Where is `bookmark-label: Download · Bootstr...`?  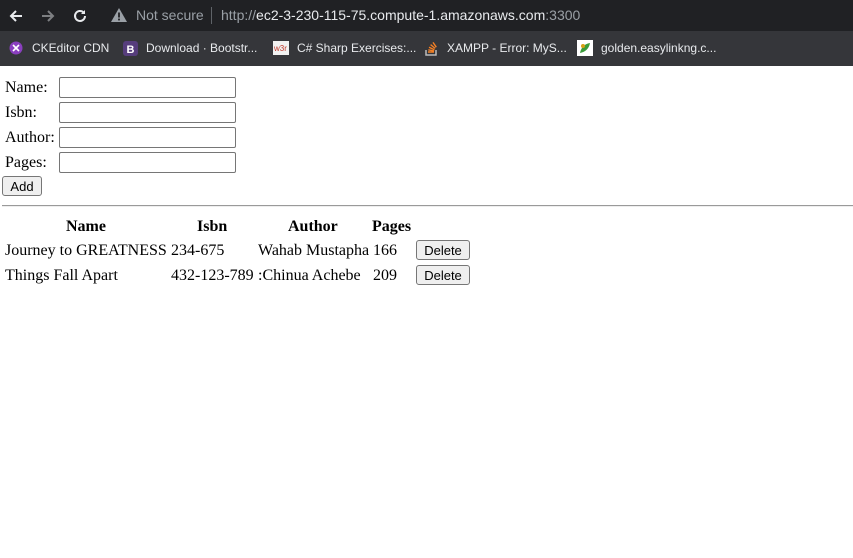
bookmark-label: Download · Bootstr... is located at coordinates (202, 48).